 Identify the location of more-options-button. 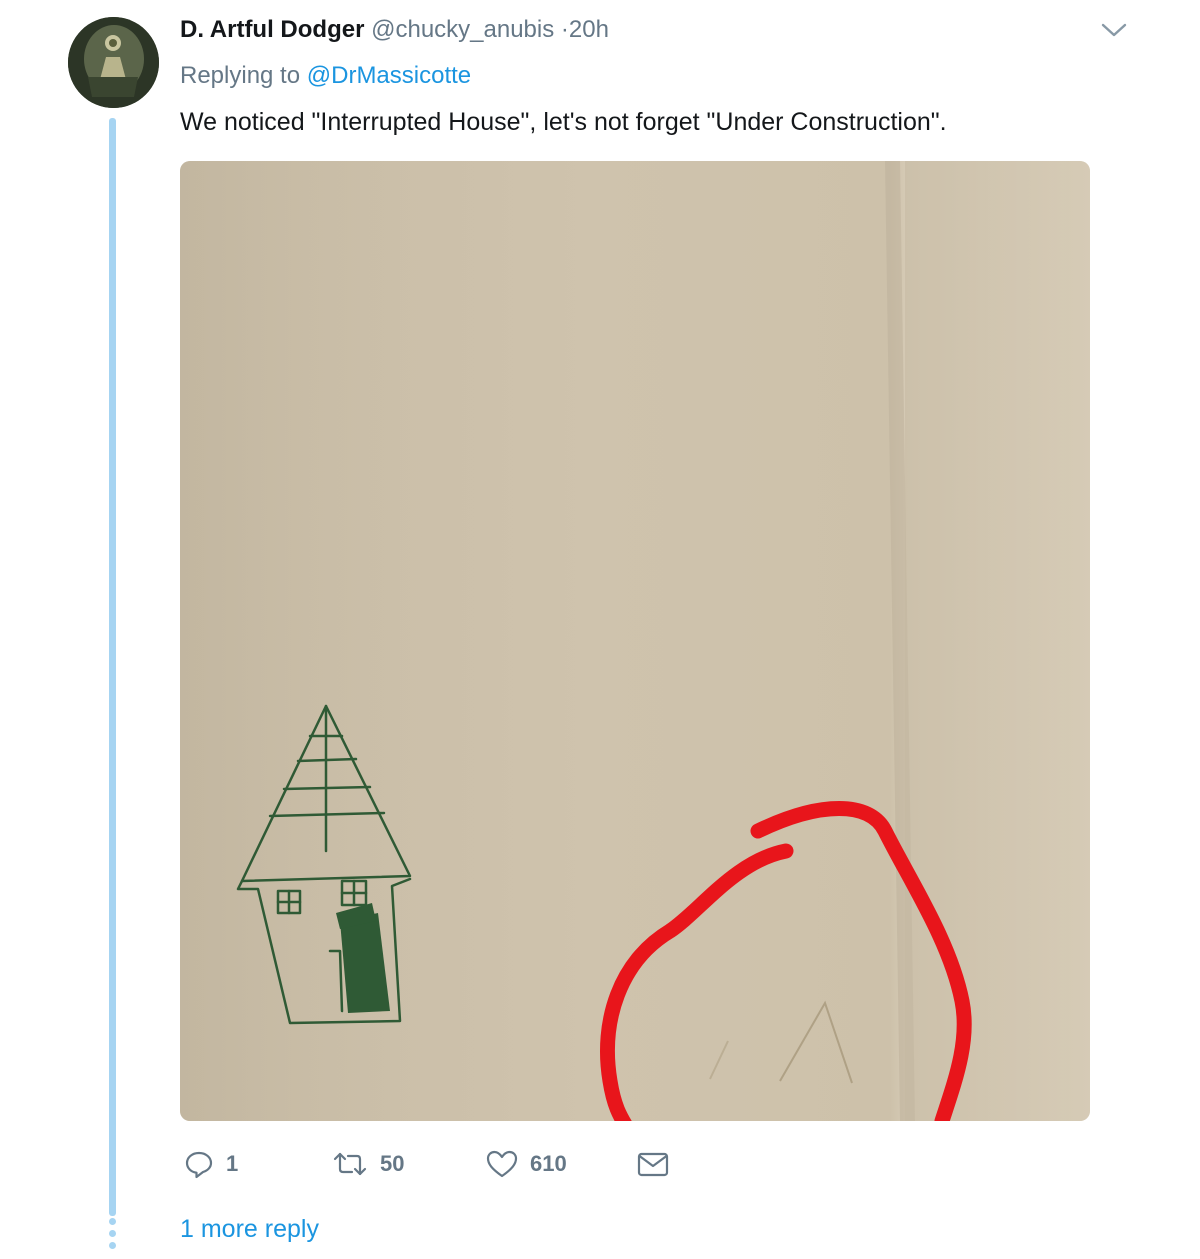
(1114, 30).